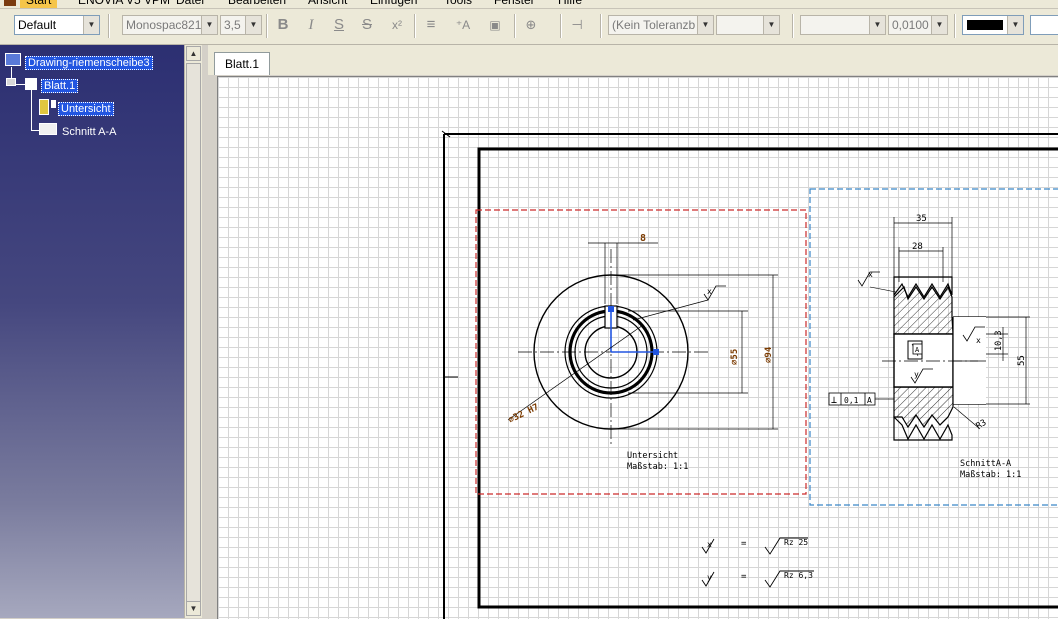  What do you see at coordinates (283, 25) in the screenshot?
I see `bold-button: B` at bounding box center [283, 25].